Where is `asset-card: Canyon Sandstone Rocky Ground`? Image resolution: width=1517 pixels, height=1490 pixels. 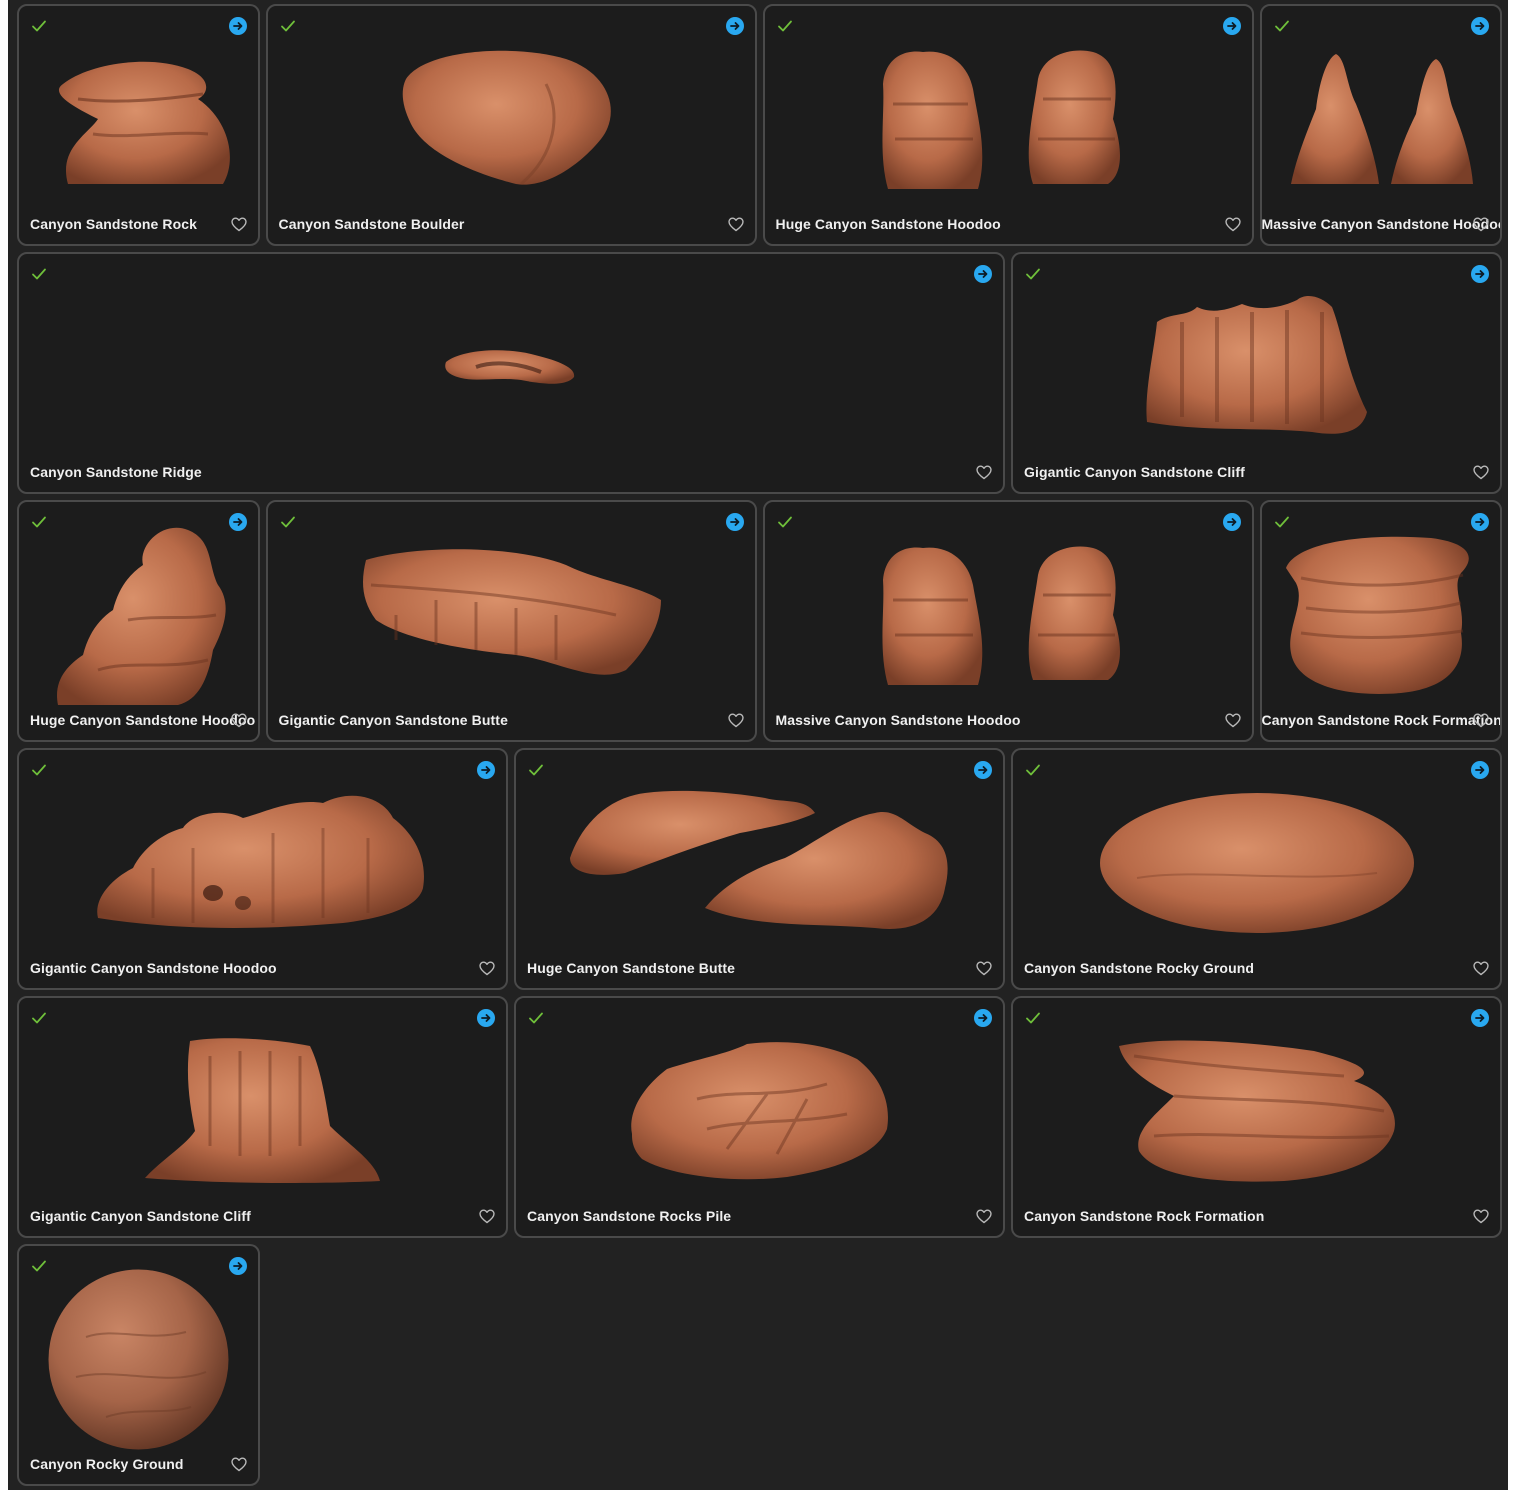
asset-card: Canyon Sandstone Rocky Ground is located at coordinates (1256, 869).